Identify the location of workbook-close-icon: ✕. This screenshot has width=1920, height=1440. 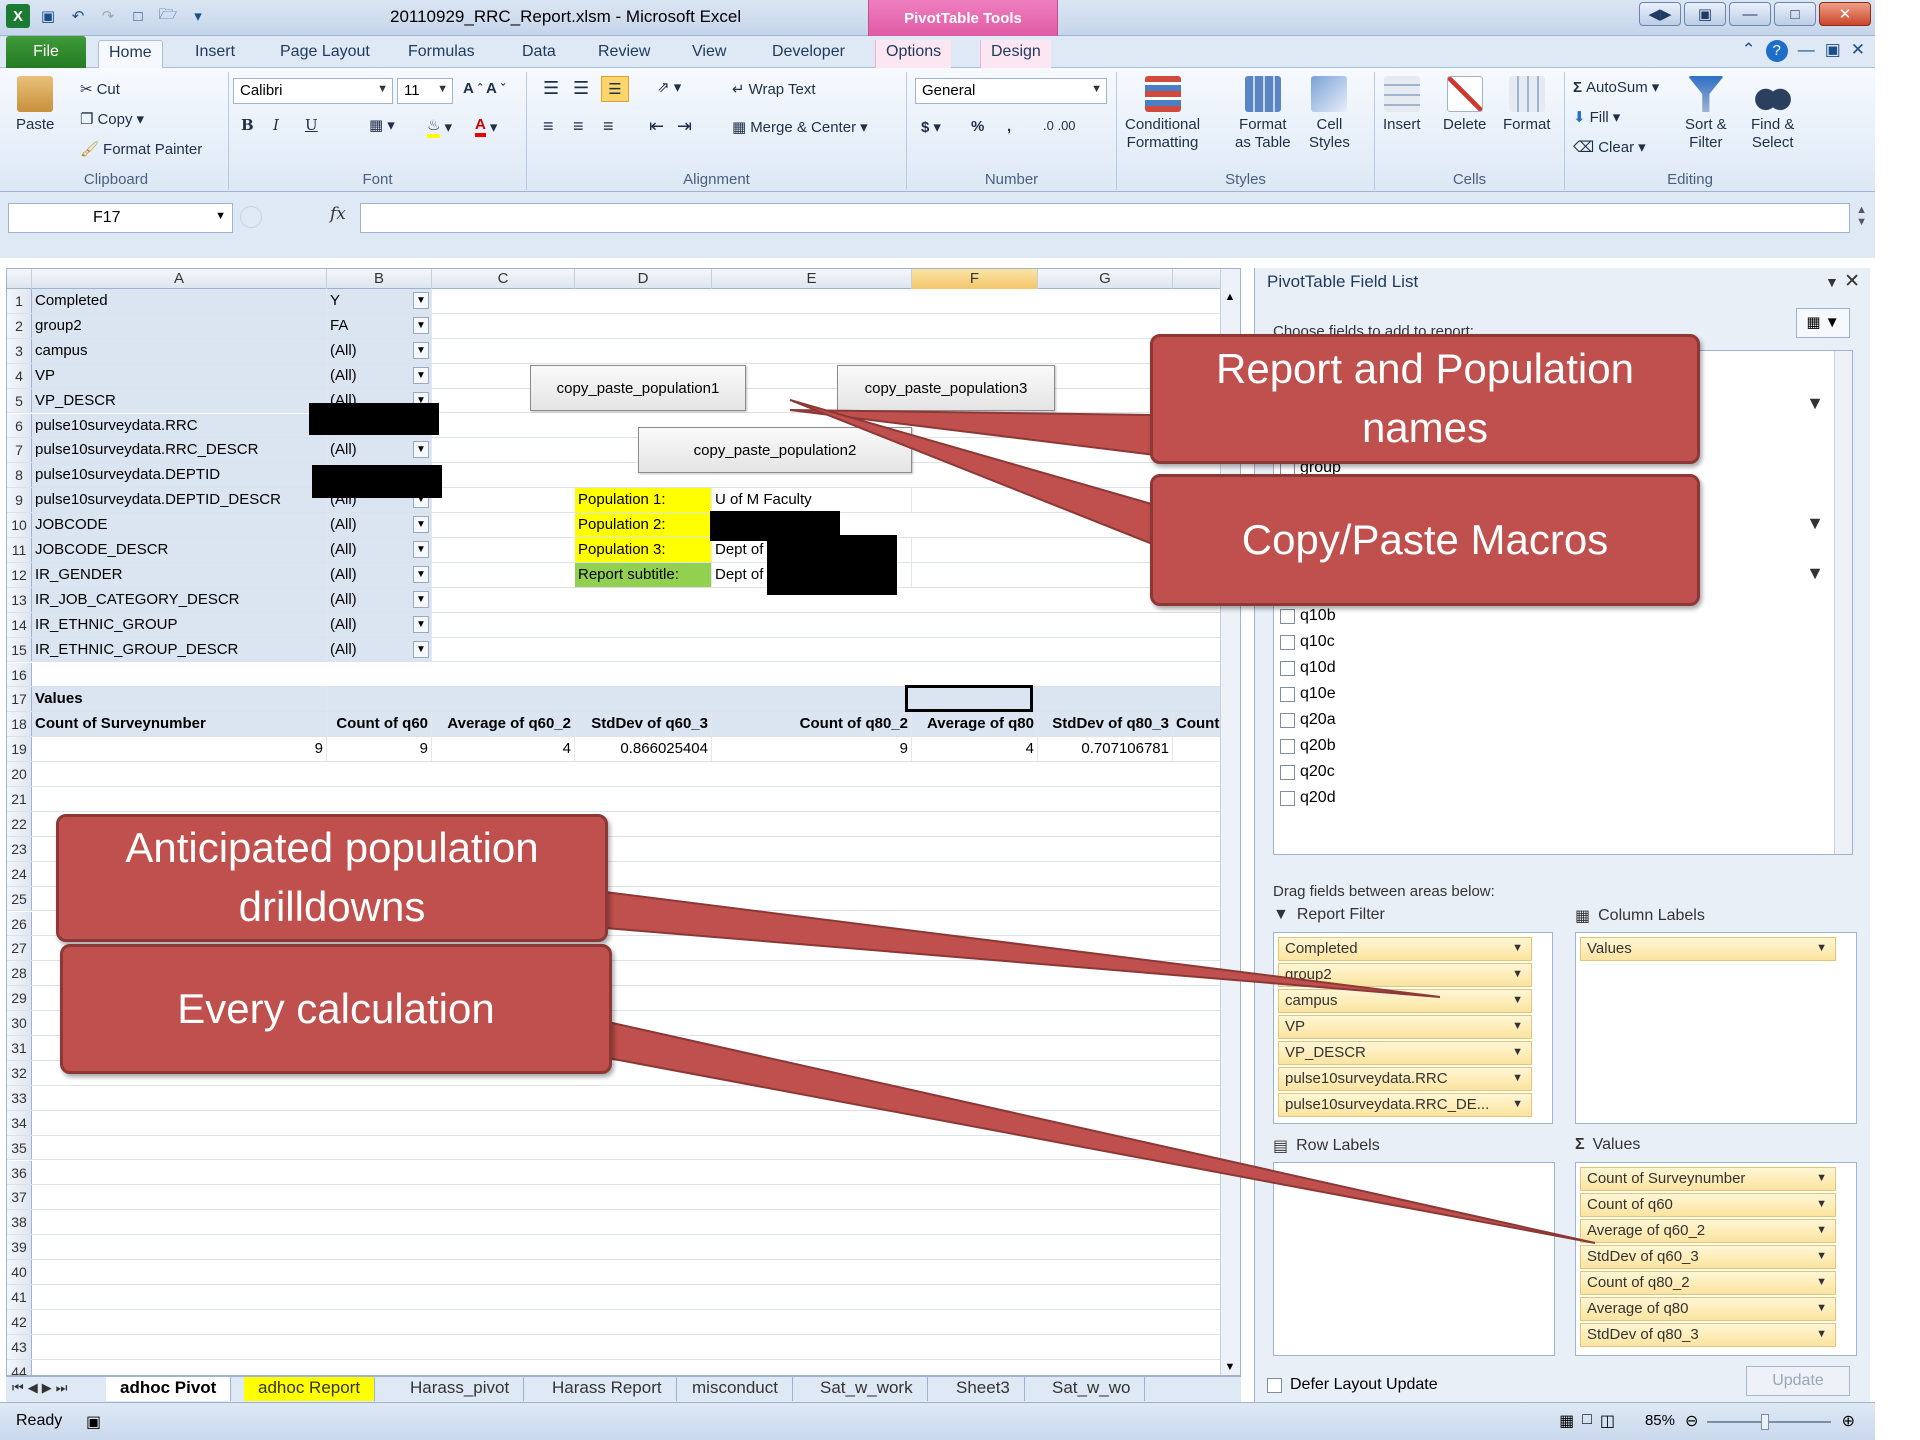
(1858, 51).